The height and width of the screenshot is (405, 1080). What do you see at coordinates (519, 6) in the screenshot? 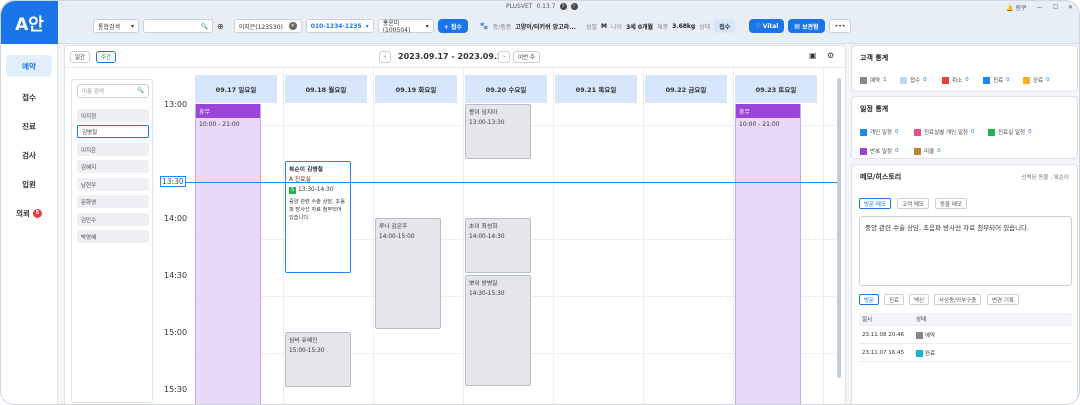
I see `brand-name: PLUSVET` at bounding box center [519, 6].